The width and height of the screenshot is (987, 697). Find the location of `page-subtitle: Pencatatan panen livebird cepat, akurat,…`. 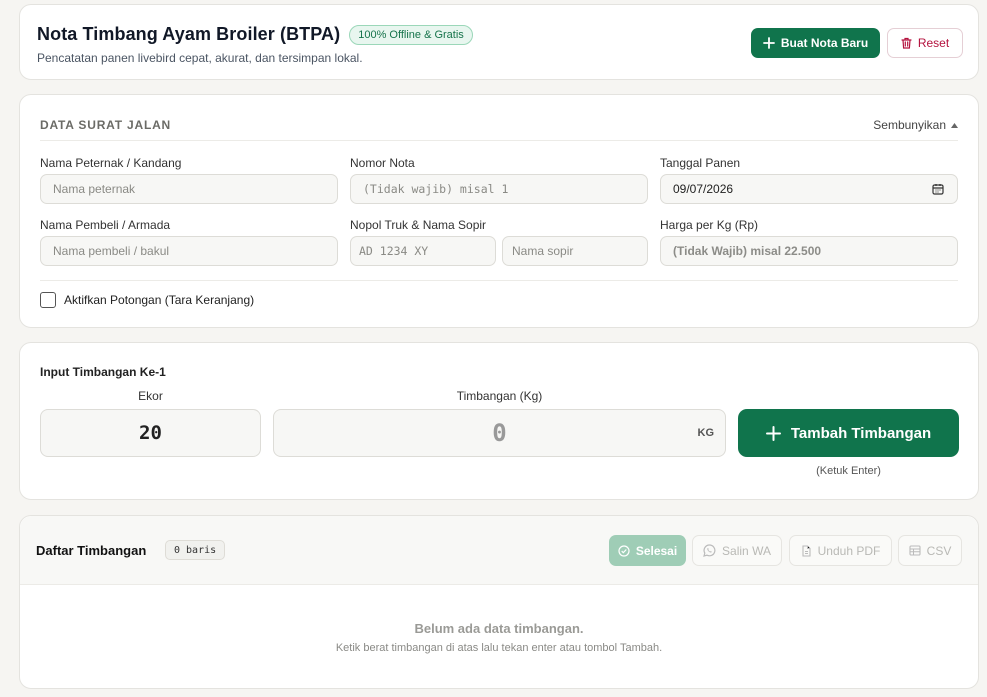

page-subtitle: Pencatatan panen livebird cepat, akurat,… is located at coordinates (200, 58).